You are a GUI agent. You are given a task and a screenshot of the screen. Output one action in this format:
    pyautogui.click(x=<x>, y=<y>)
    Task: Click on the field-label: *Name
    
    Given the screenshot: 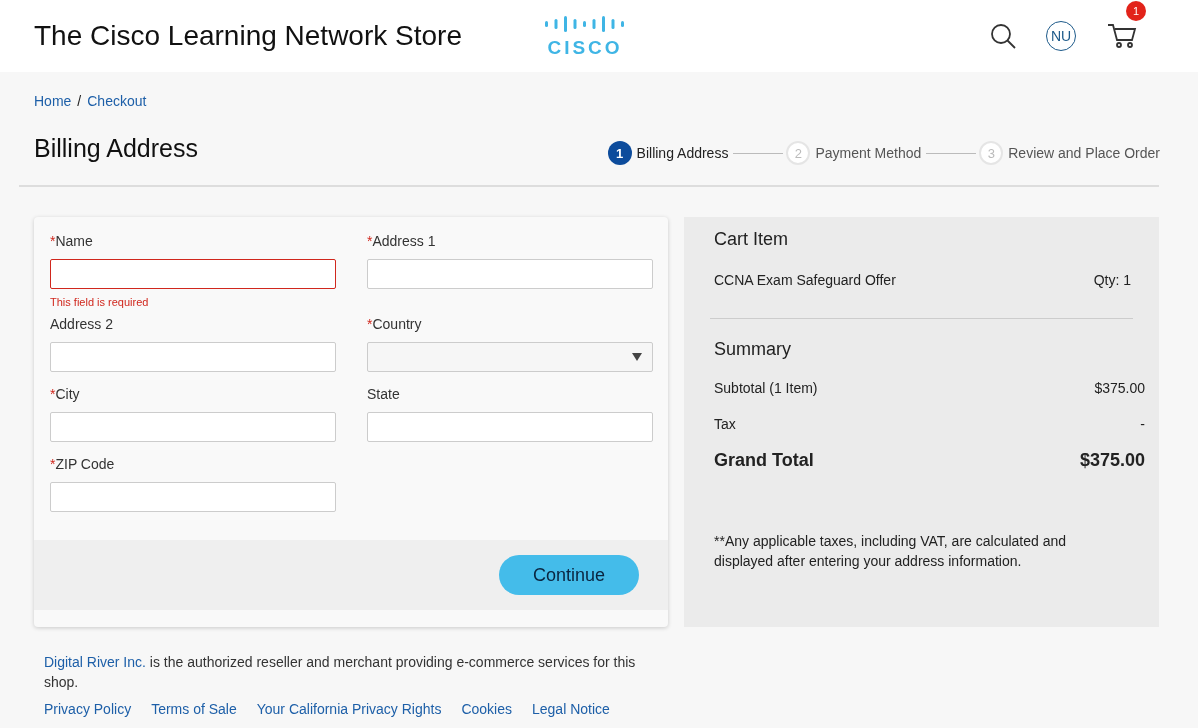 What is the action you would take?
    pyautogui.click(x=72, y=241)
    